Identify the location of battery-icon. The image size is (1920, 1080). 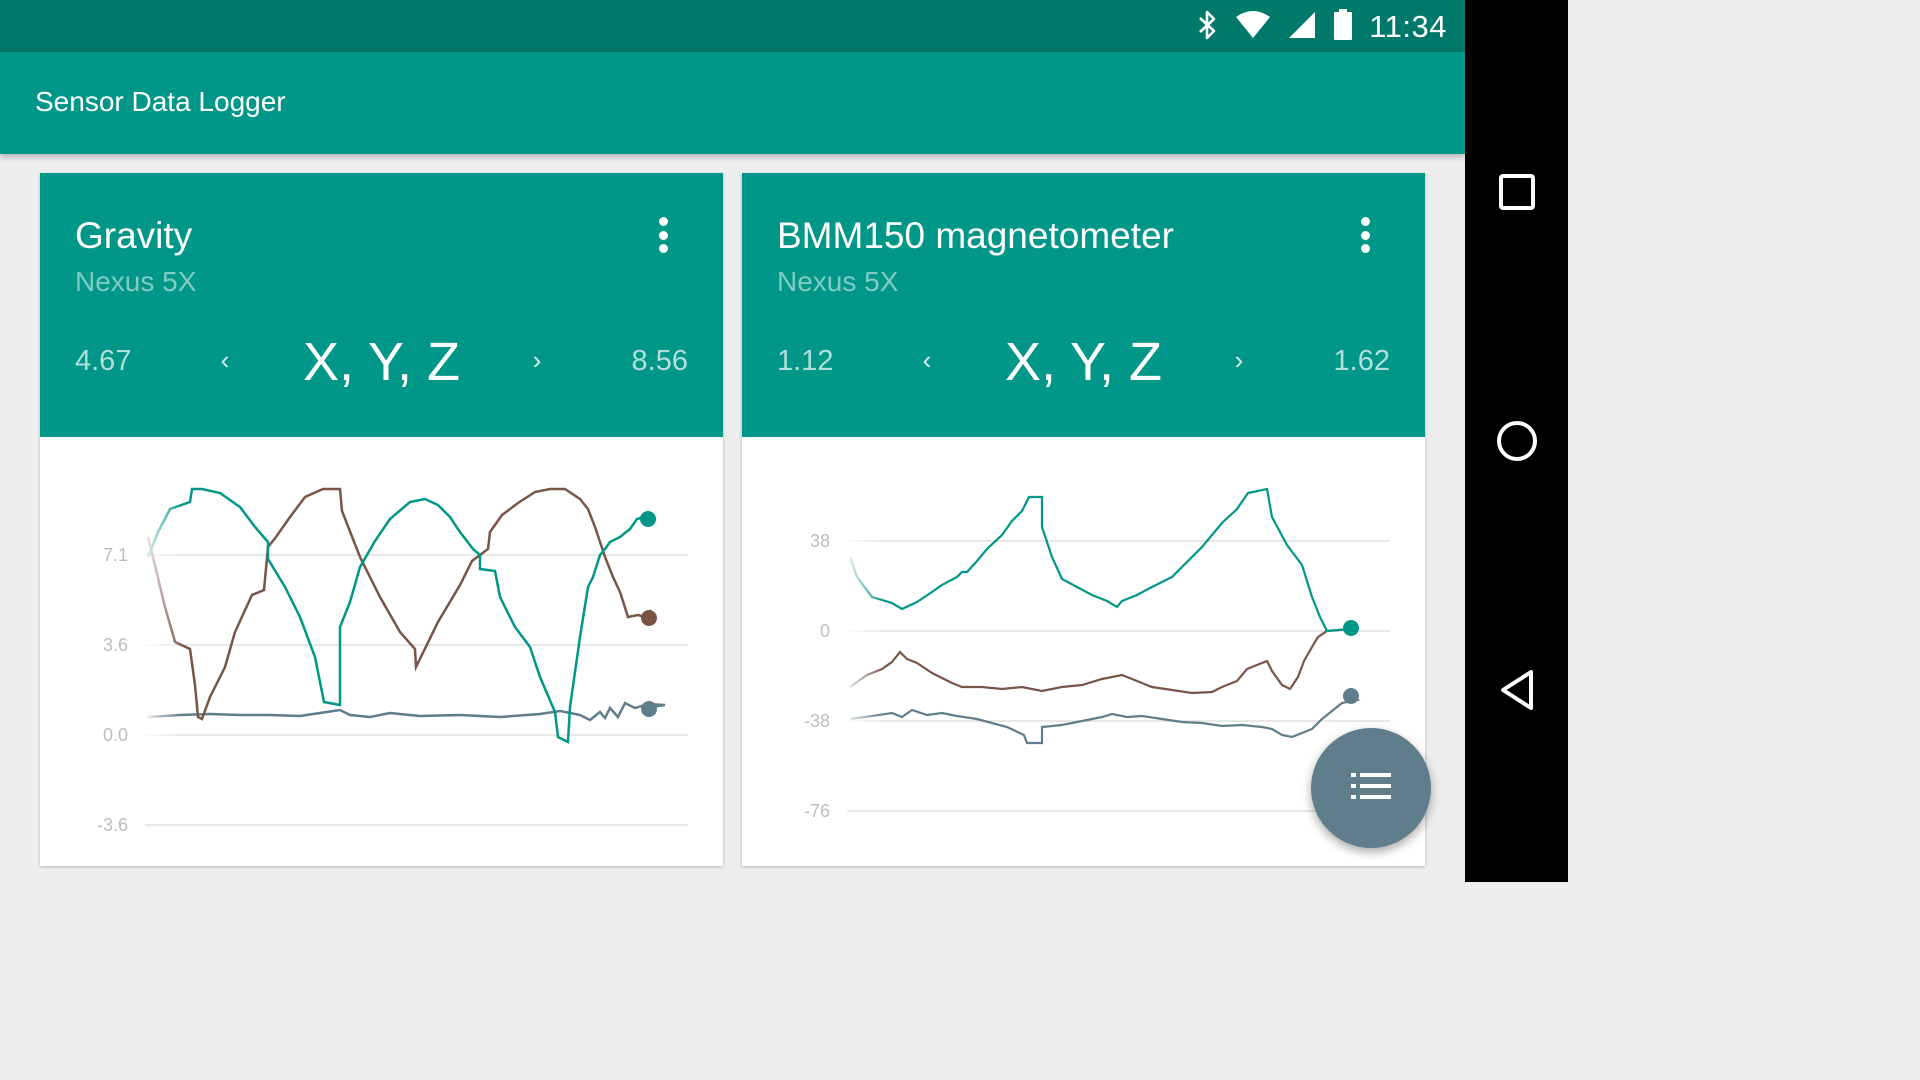
(1343, 27).